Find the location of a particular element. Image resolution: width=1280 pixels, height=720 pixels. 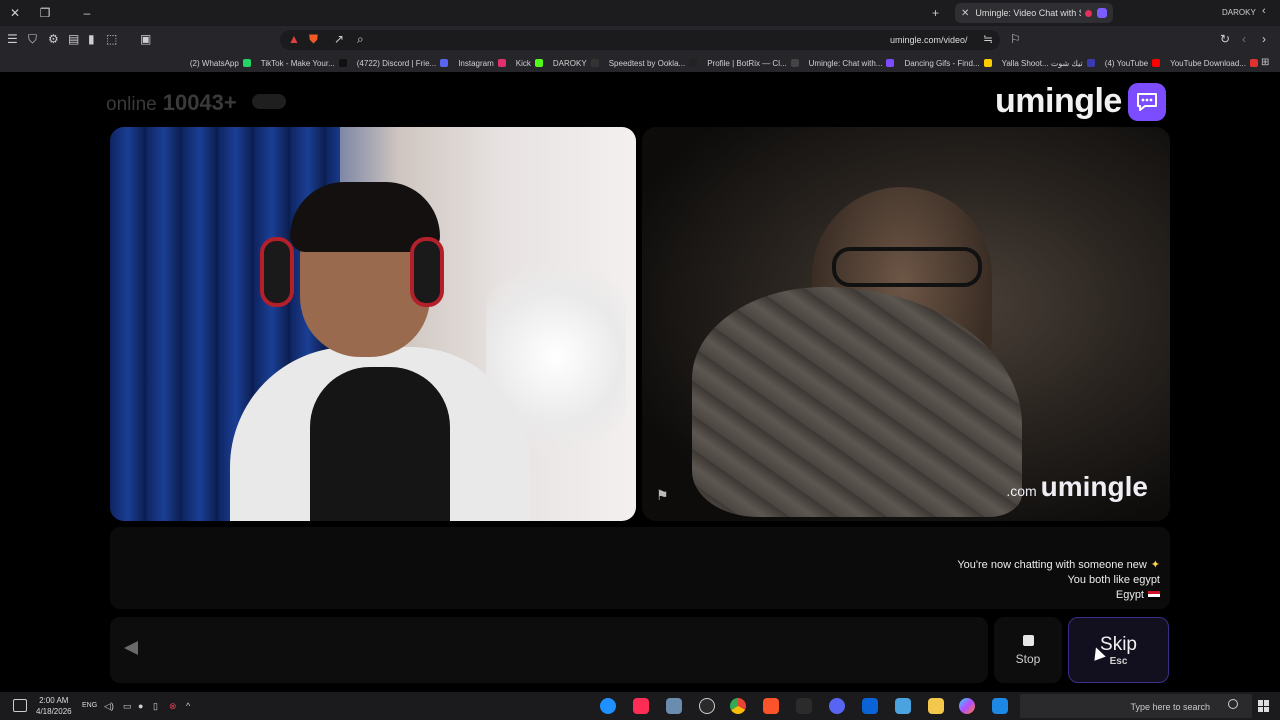

copilot-icon is located at coordinates (967, 706).